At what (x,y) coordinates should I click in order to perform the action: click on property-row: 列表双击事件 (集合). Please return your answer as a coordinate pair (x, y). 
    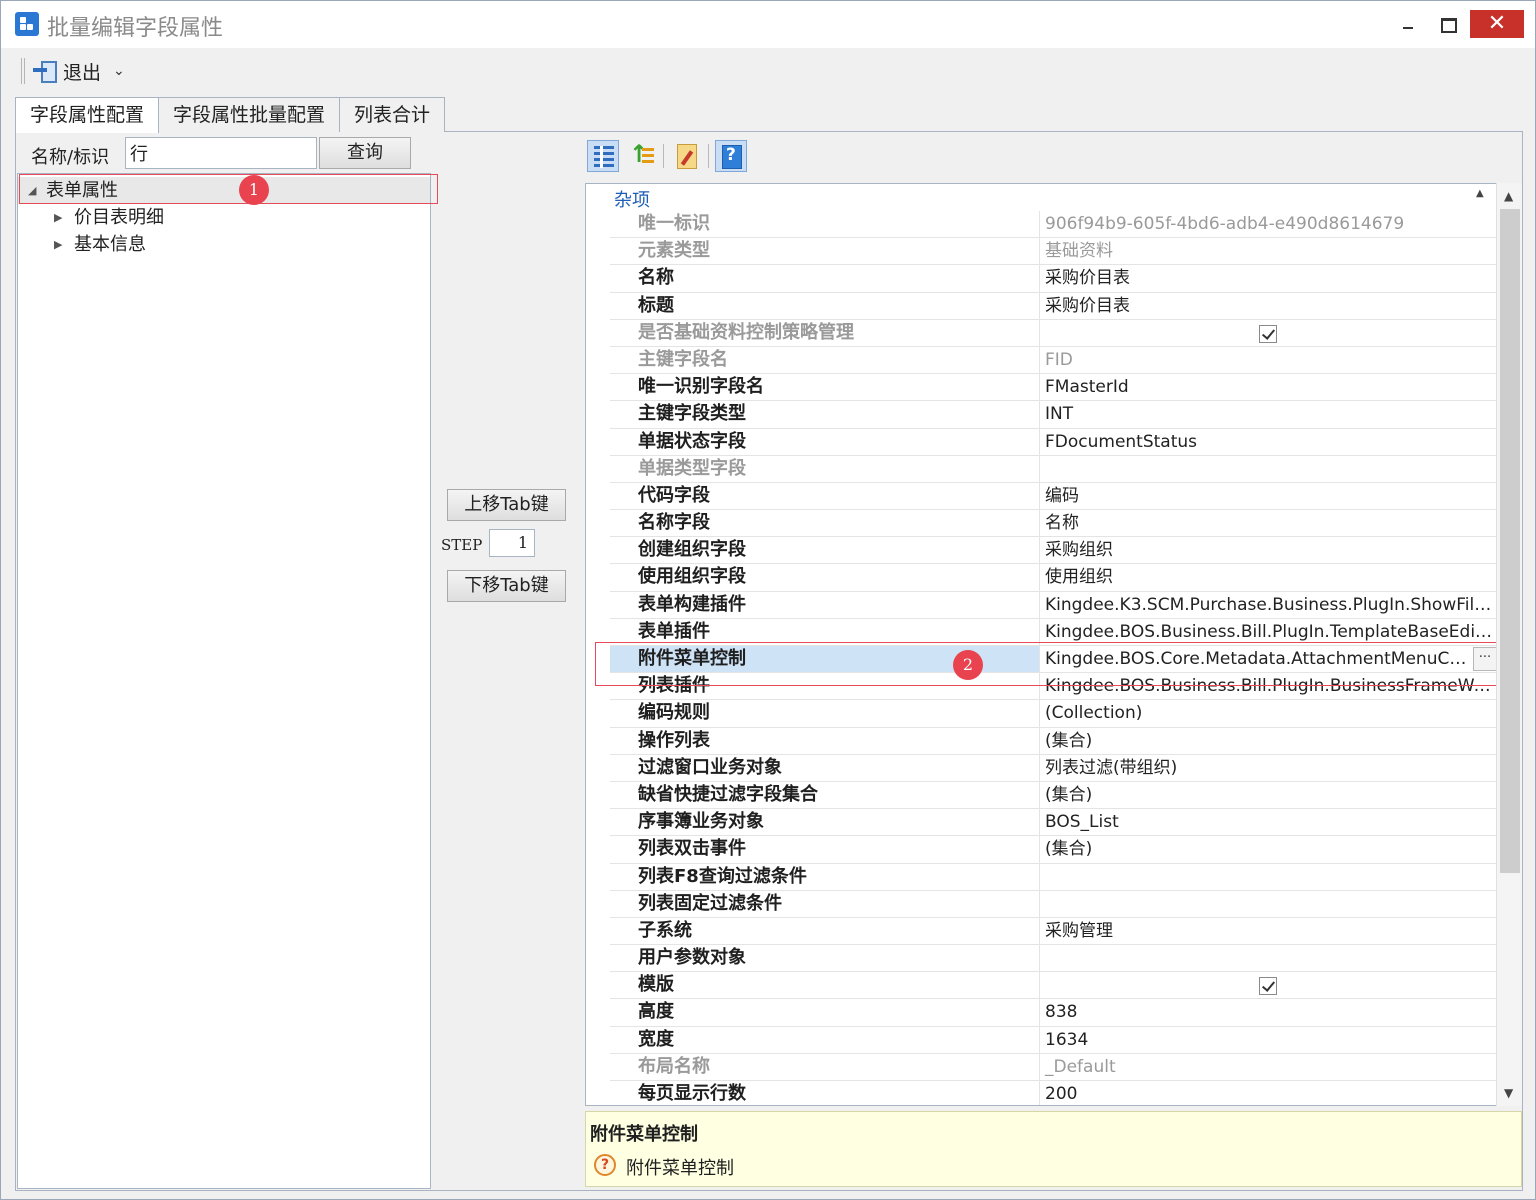
    Looking at the image, I should click on (1053, 850).